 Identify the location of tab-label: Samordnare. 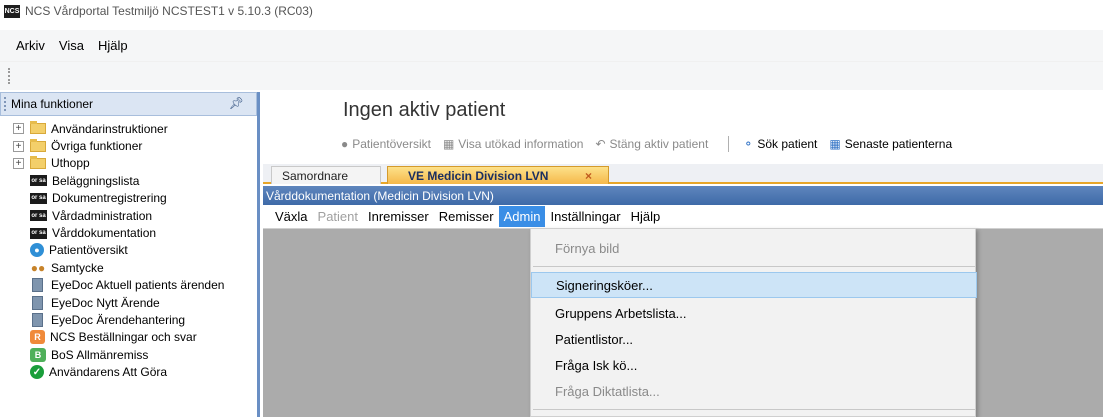
(315, 175).